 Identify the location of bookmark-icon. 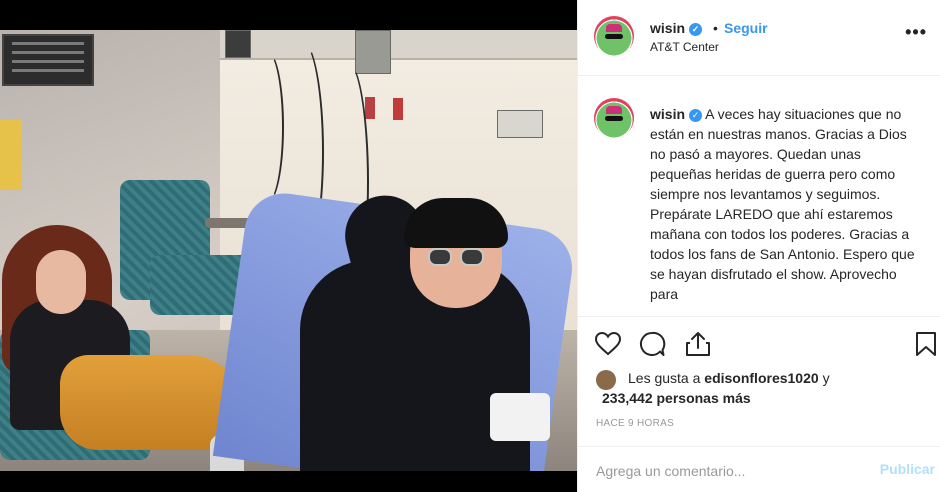
(926, 344).